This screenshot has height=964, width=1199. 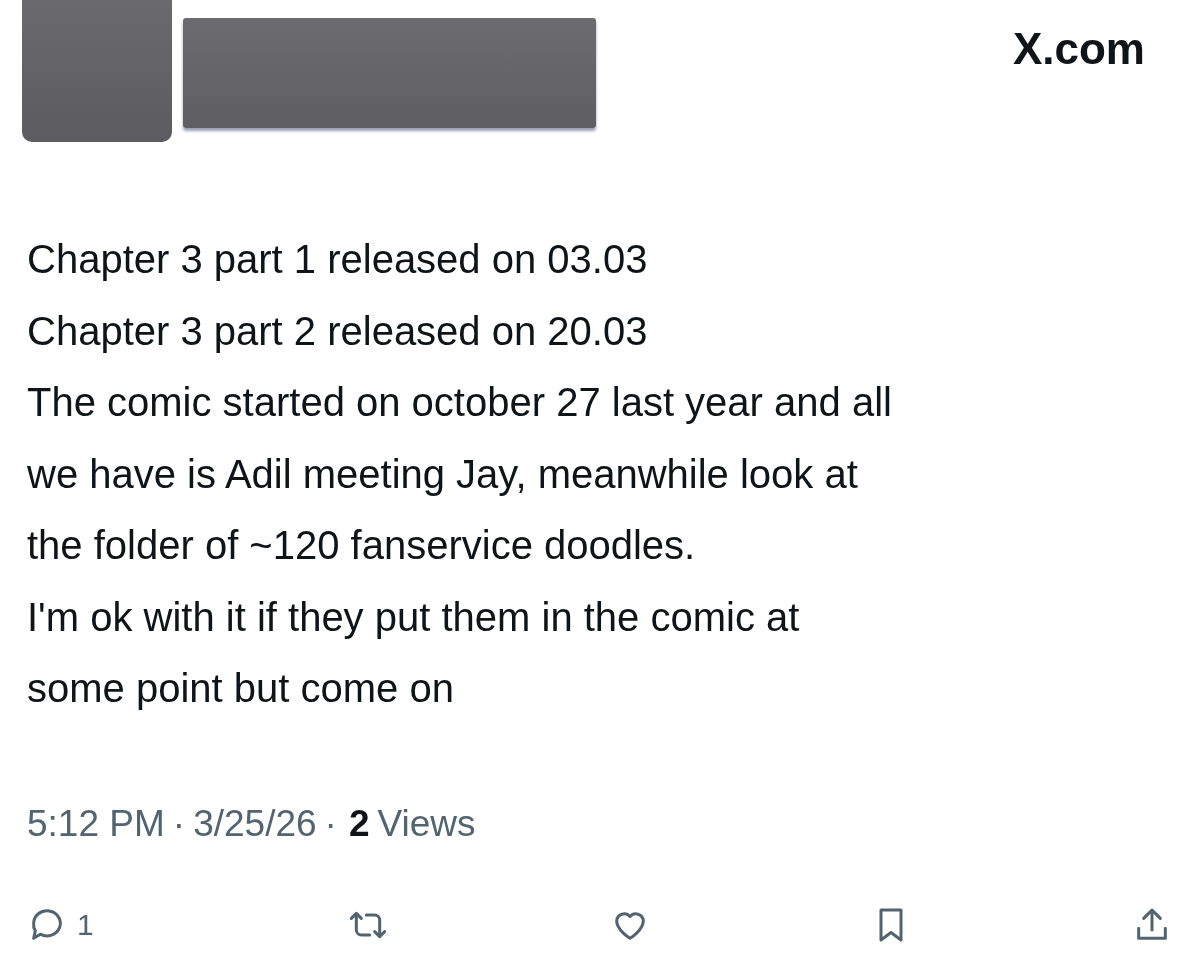 I want to click on site-name: X.com, so click(x=1078, y=49).